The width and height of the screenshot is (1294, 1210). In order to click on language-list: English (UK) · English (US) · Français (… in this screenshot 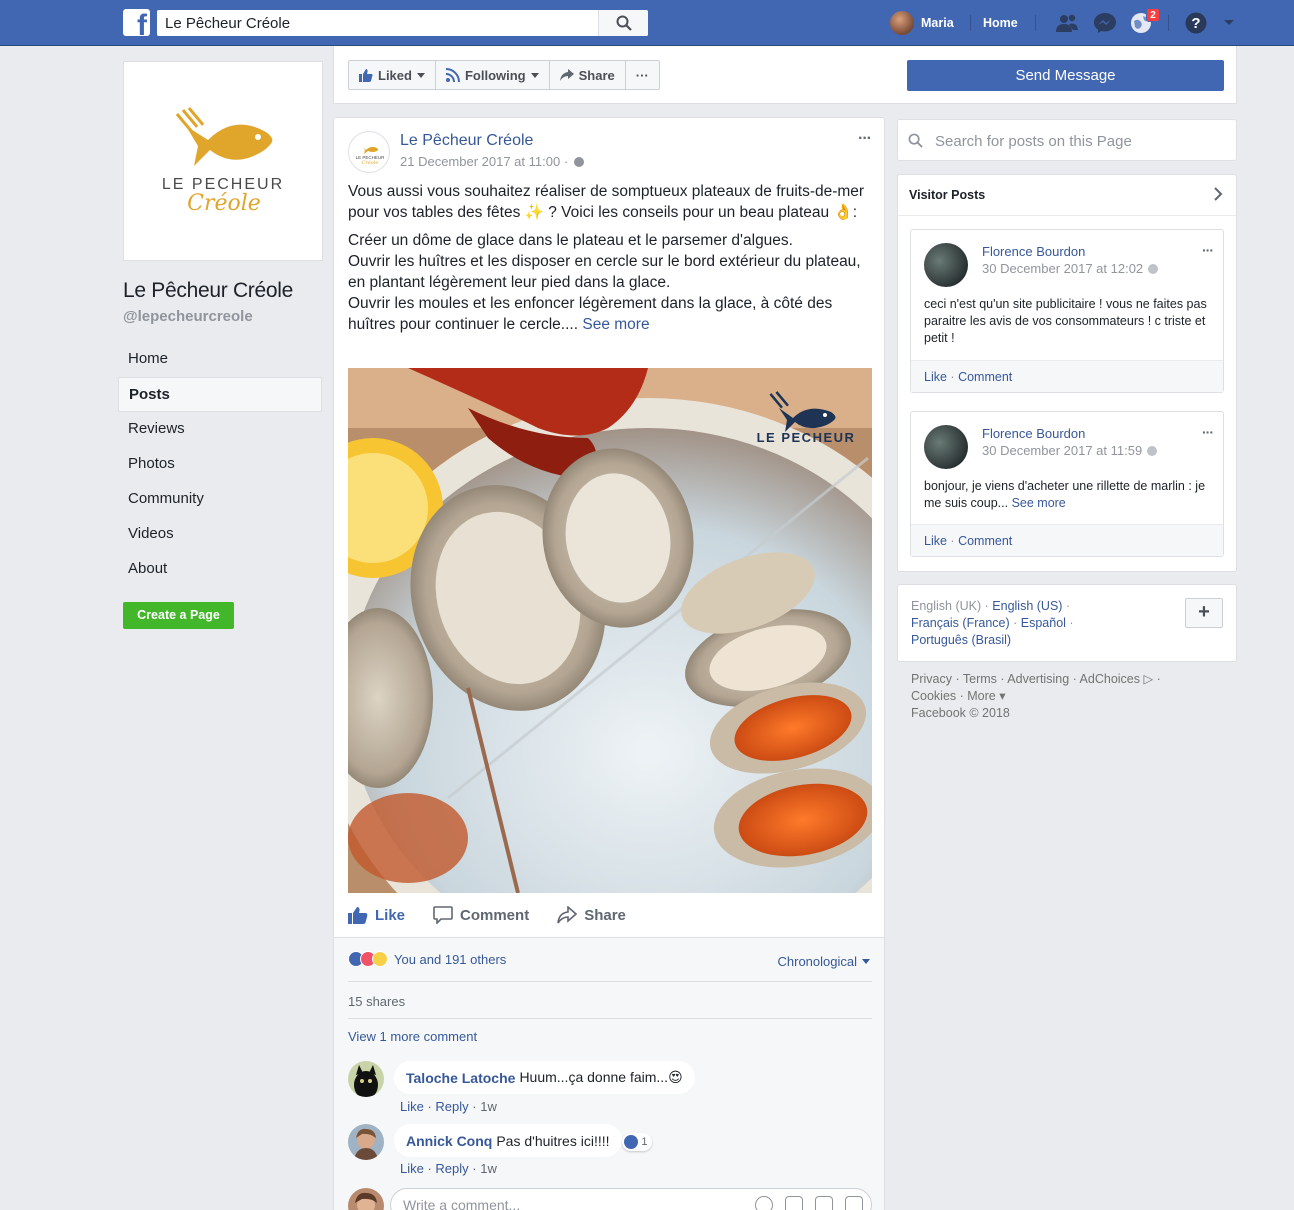, I will do `click(992, 623)`.